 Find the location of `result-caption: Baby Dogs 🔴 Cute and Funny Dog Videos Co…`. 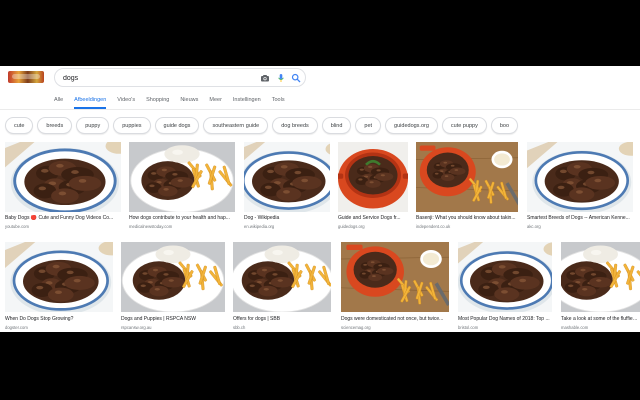

result-caption: Baby Dogs 🔴 Cute and Funny Dog Videos Co… is located at coordinates (63, 218).